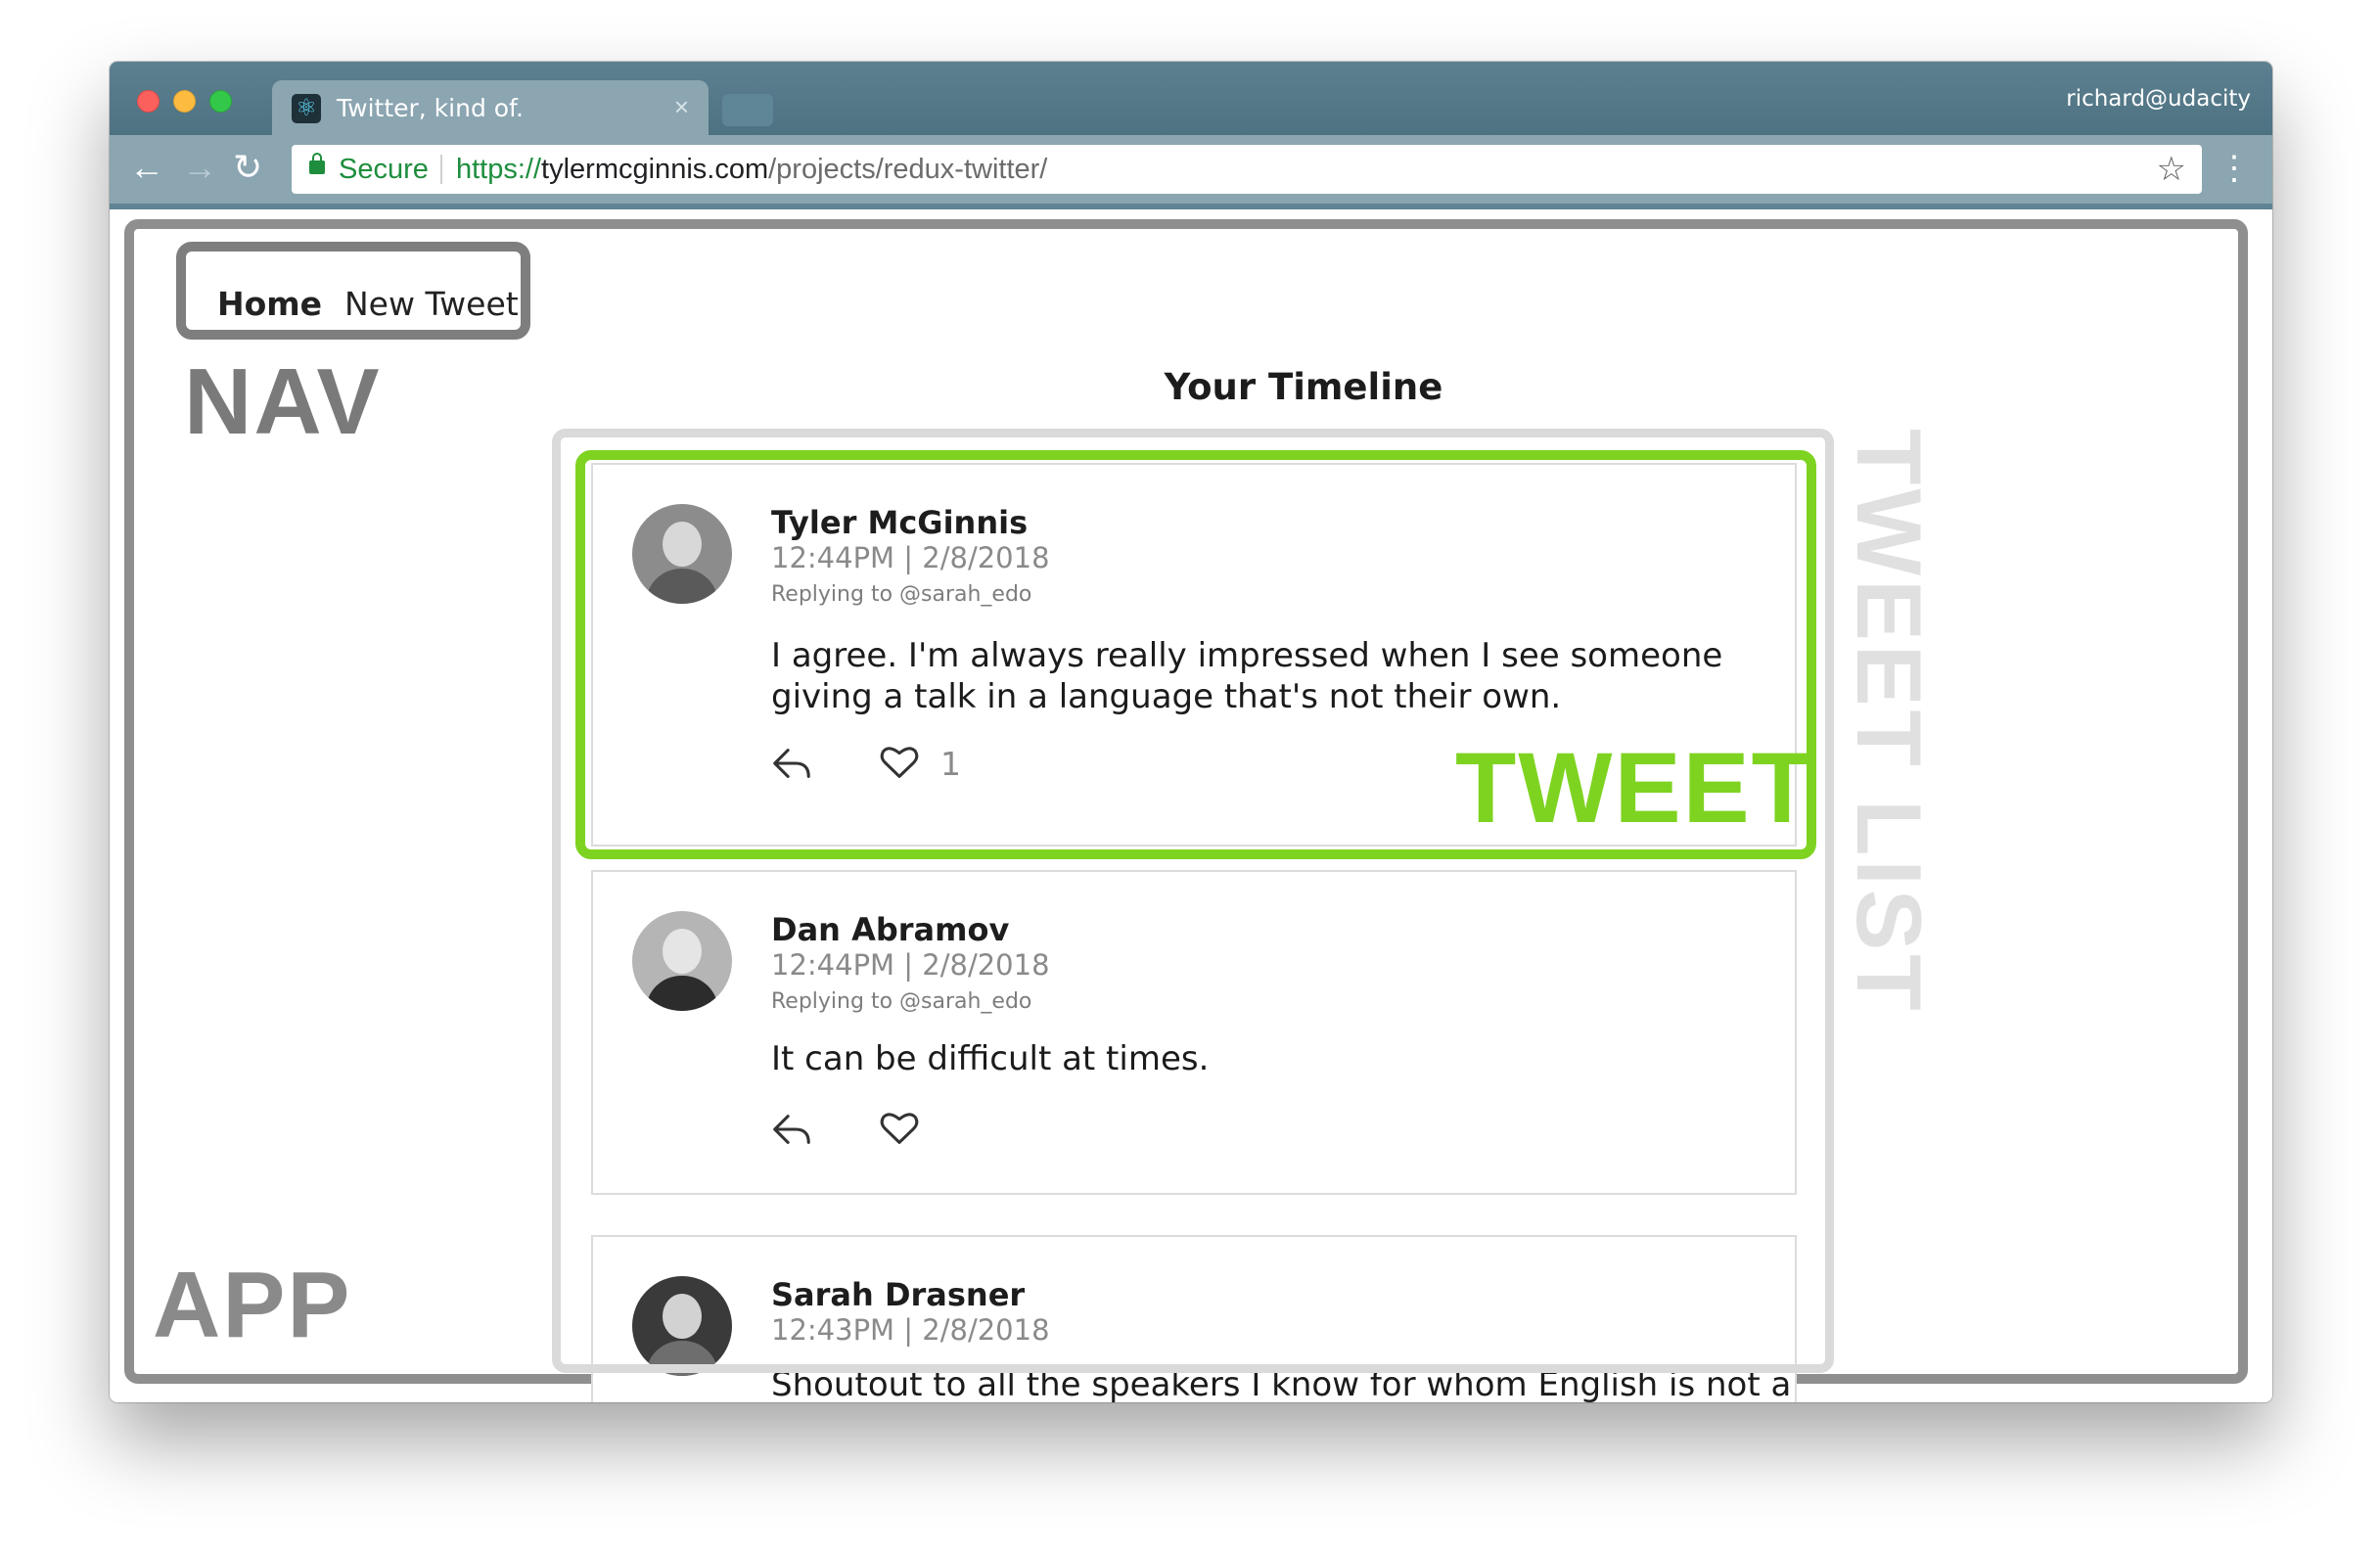  I want to click on page-title: Your Timeline, so click(1303, 387).